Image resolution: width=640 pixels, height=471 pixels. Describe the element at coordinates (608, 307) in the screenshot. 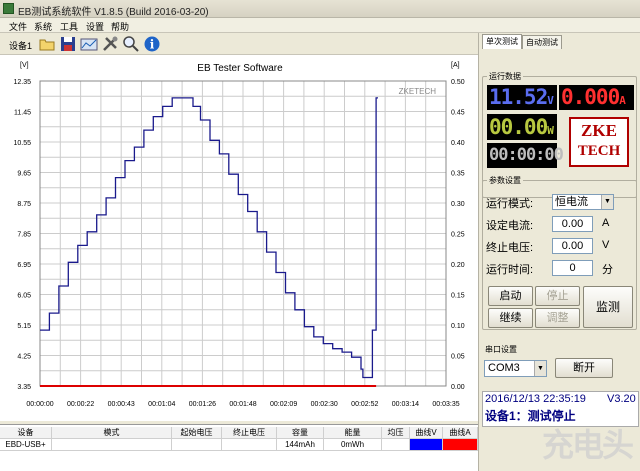

I see `monitor-button: 监测` at that location.